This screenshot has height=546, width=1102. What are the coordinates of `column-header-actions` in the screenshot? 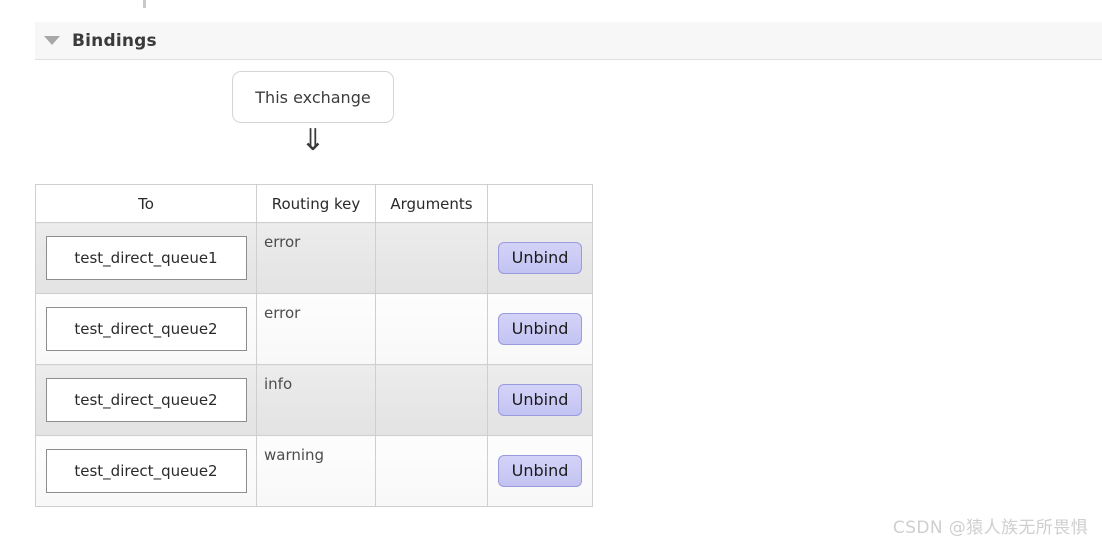 It's located at (540, 203).